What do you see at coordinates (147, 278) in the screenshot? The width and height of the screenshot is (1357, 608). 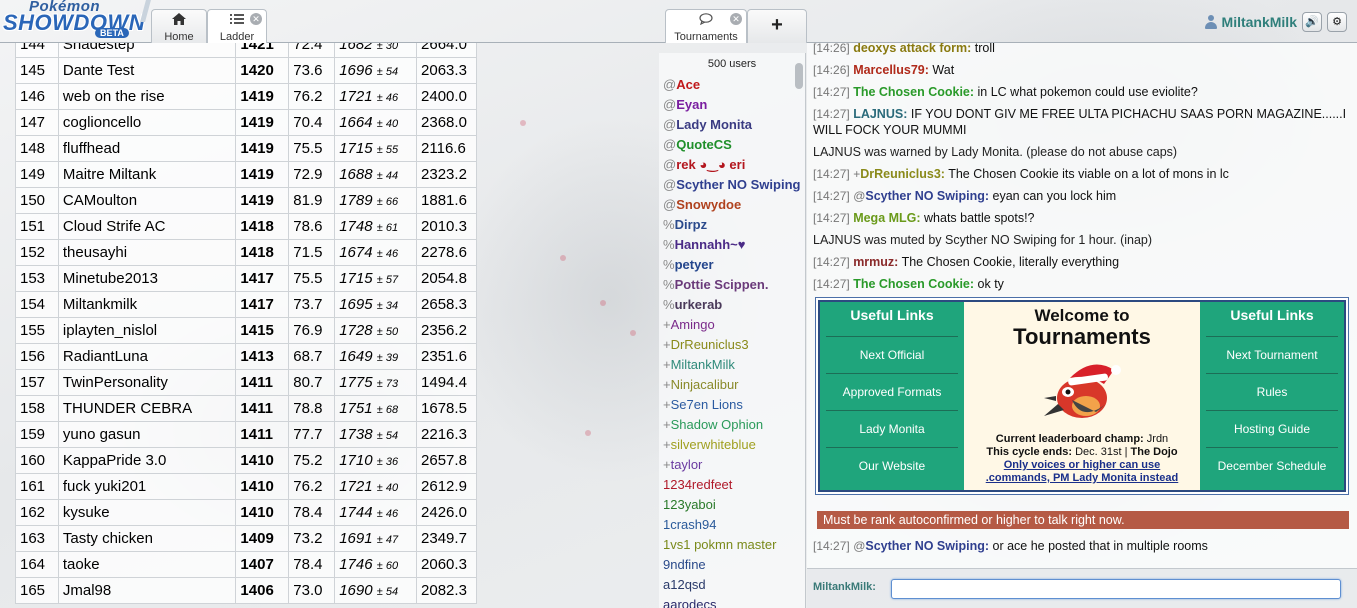 I see `player-name-cell: Minetube2013` at bounding box center [147, 278].